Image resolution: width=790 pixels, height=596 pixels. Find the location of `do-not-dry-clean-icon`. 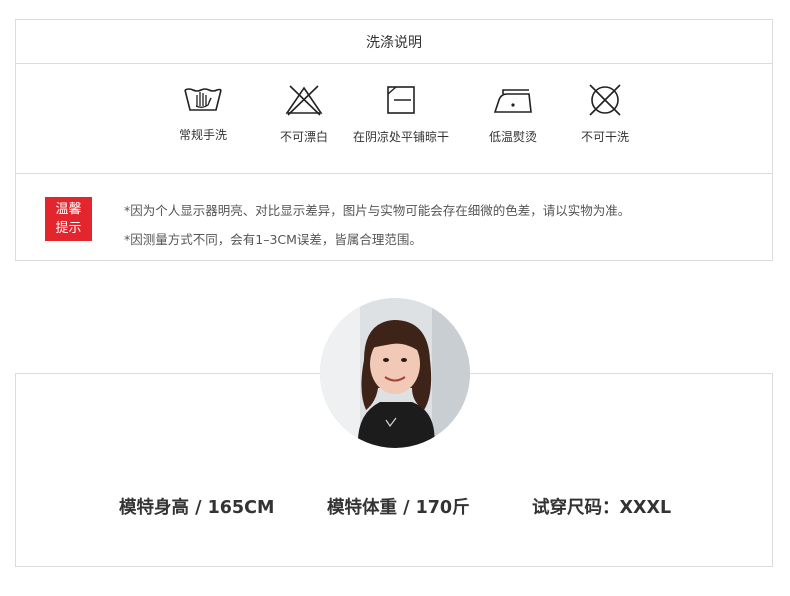

do-not-dry-clean-icon is located at coordinates (605, 100).